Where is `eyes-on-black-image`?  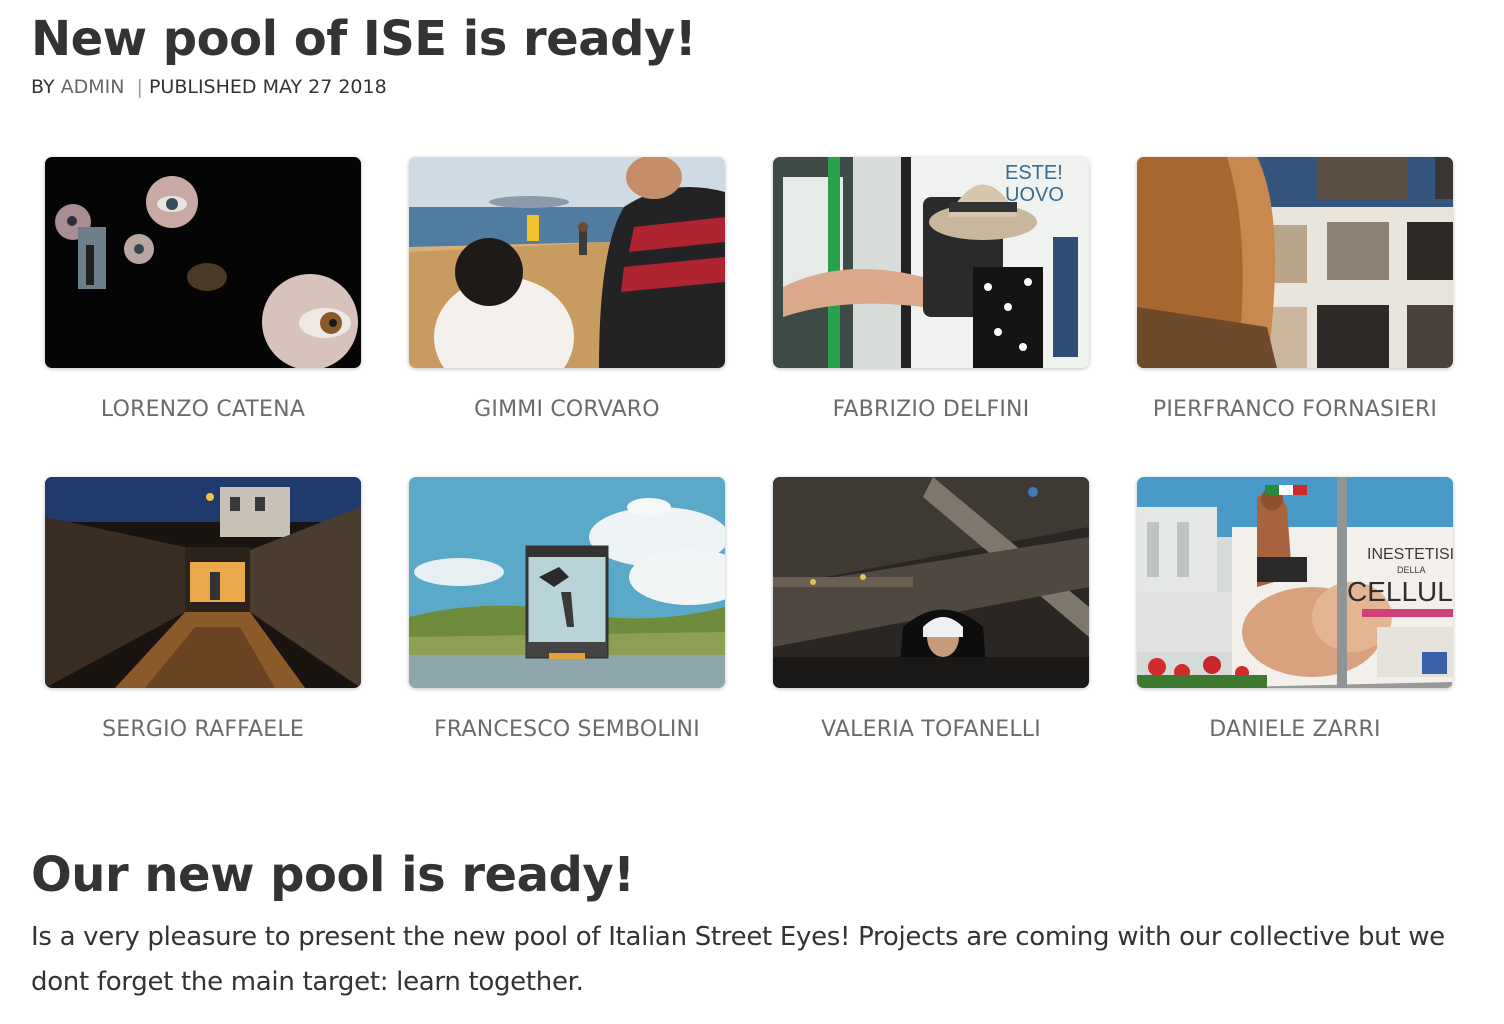
eyes-on-black-image is located at coordinates (203, 262).